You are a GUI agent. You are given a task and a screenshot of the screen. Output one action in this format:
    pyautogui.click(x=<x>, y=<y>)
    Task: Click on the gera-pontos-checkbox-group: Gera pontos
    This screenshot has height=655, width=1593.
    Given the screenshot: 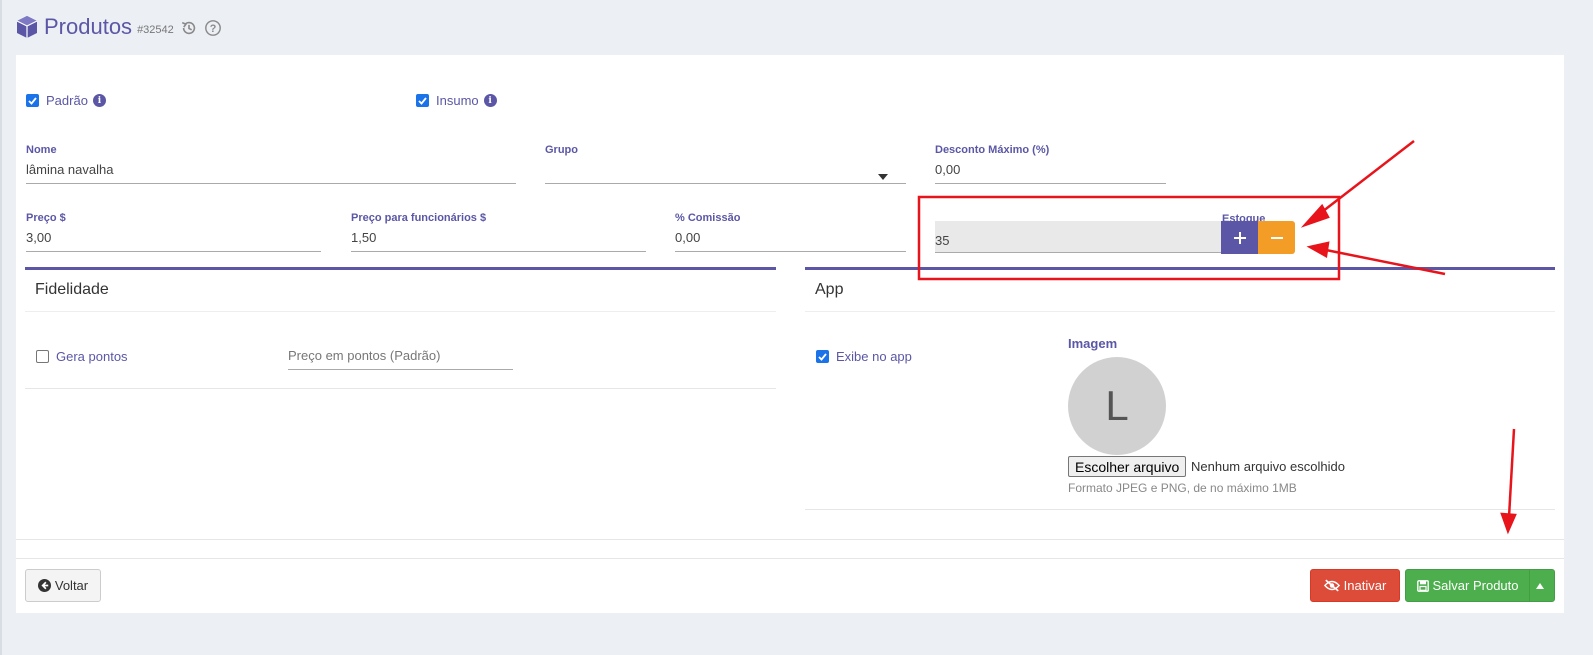 What is the action you would take?
    pyautogui.click(x=82, y=356)
    